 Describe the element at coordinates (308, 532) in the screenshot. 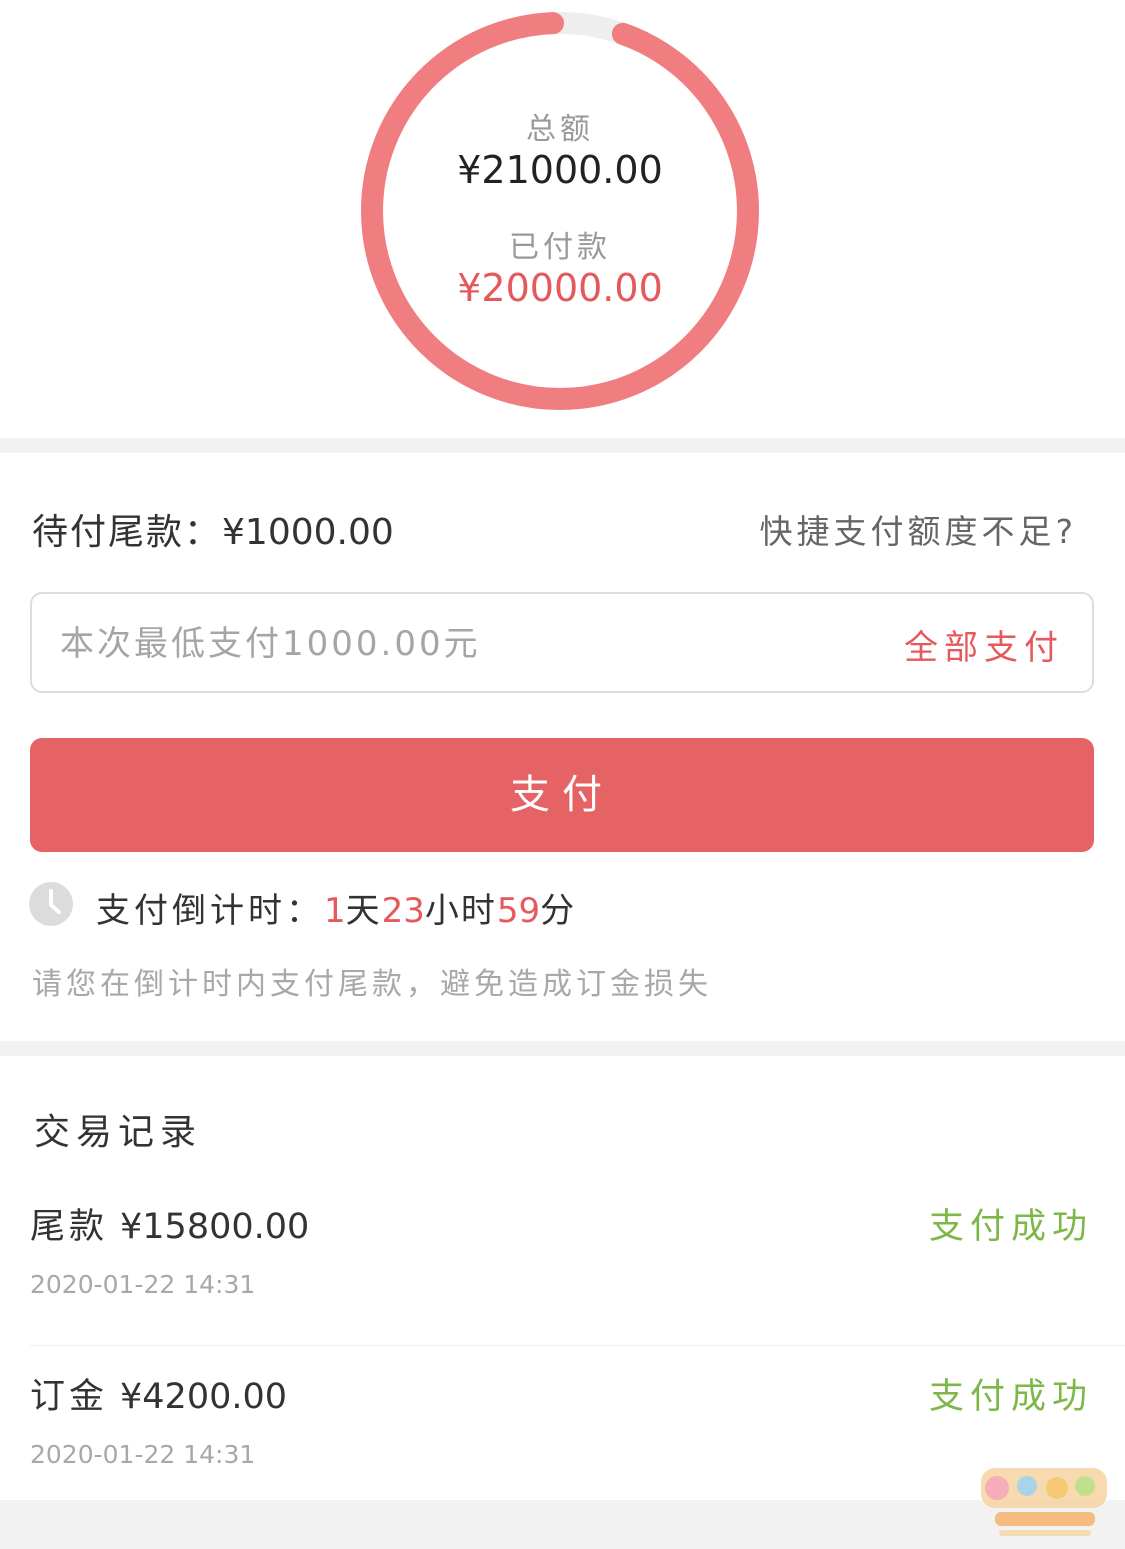

I see `remaining-amount: ¥1000.00` at that location.